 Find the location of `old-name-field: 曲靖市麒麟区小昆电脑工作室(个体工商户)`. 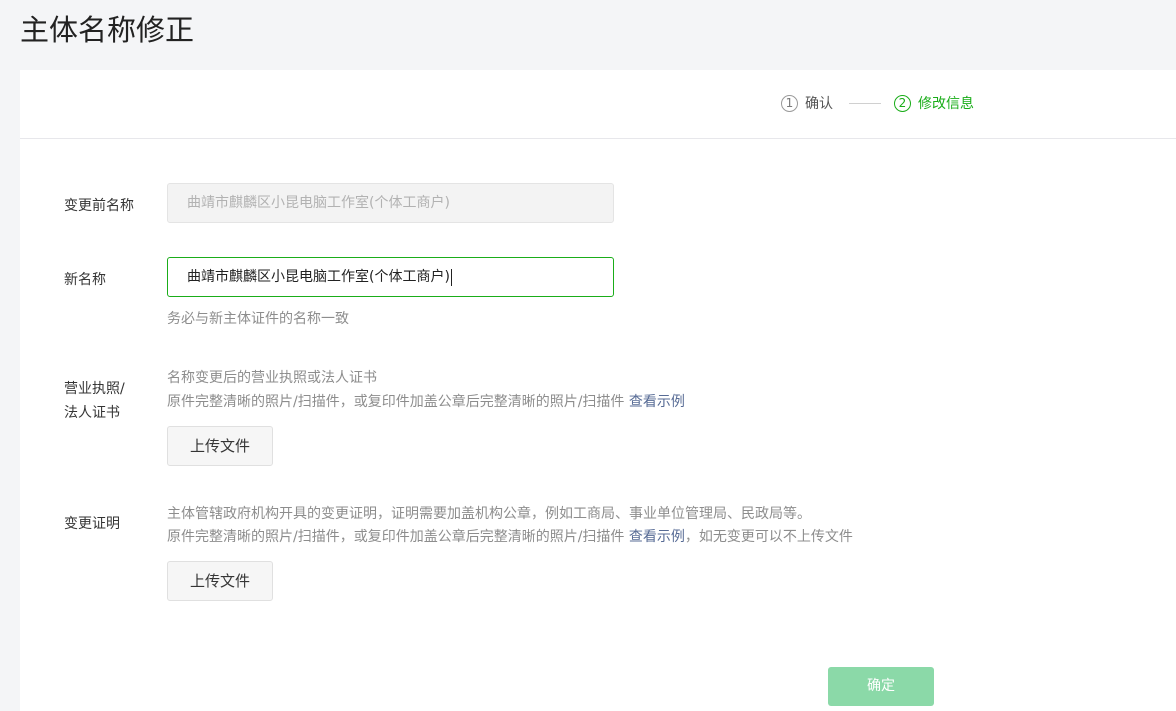

old-name-field: 曲靖市麒麟区小昆电脑工作室(个体工商户) is located at coordinates (390, 203).